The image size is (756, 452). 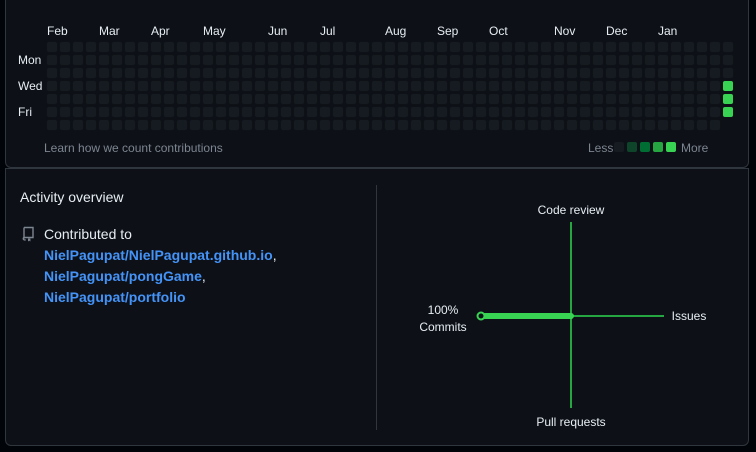 I want to click on code-review-label: Code review, so click(x=571, y=210).